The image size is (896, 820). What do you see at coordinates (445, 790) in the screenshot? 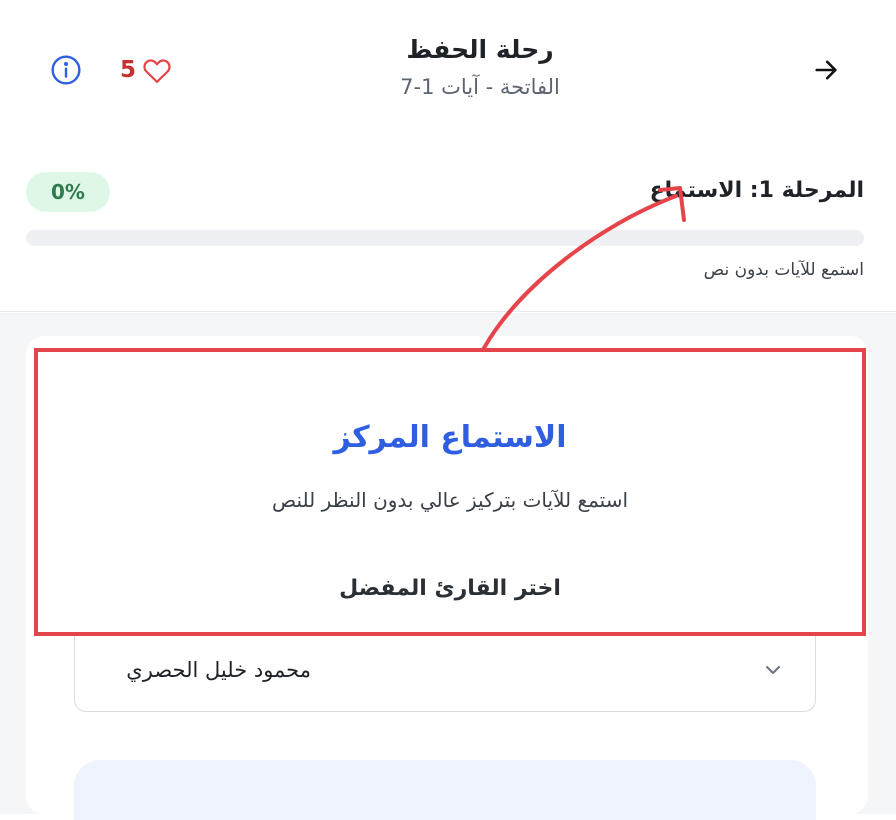
I see `audio-player-panel` at bounding box center [445, 790].